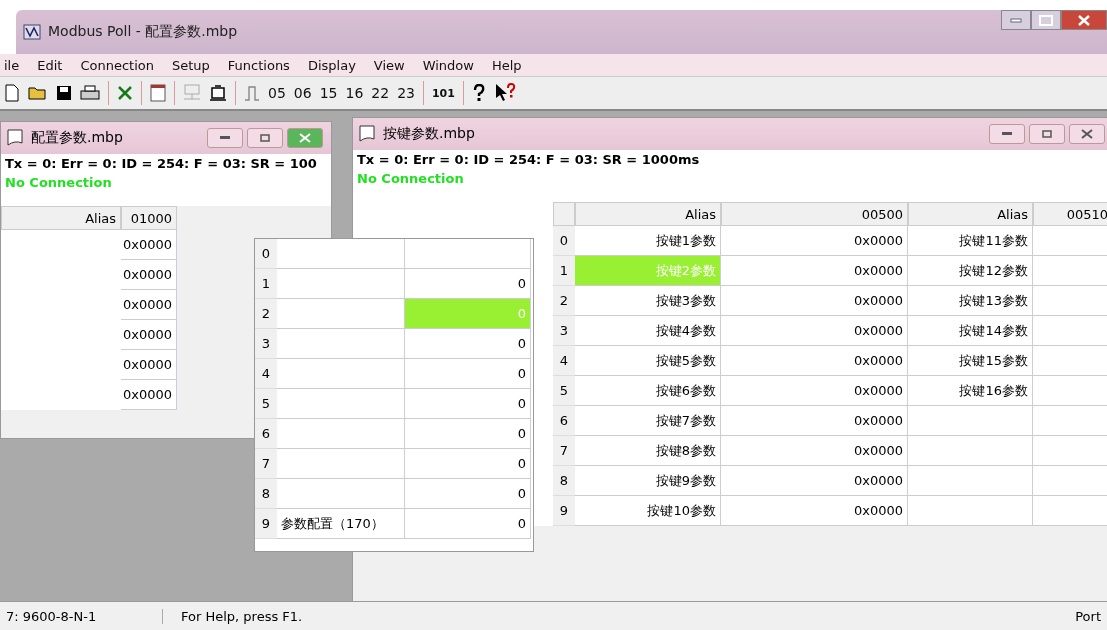  I want to click on help-icon, so click(478, 93).